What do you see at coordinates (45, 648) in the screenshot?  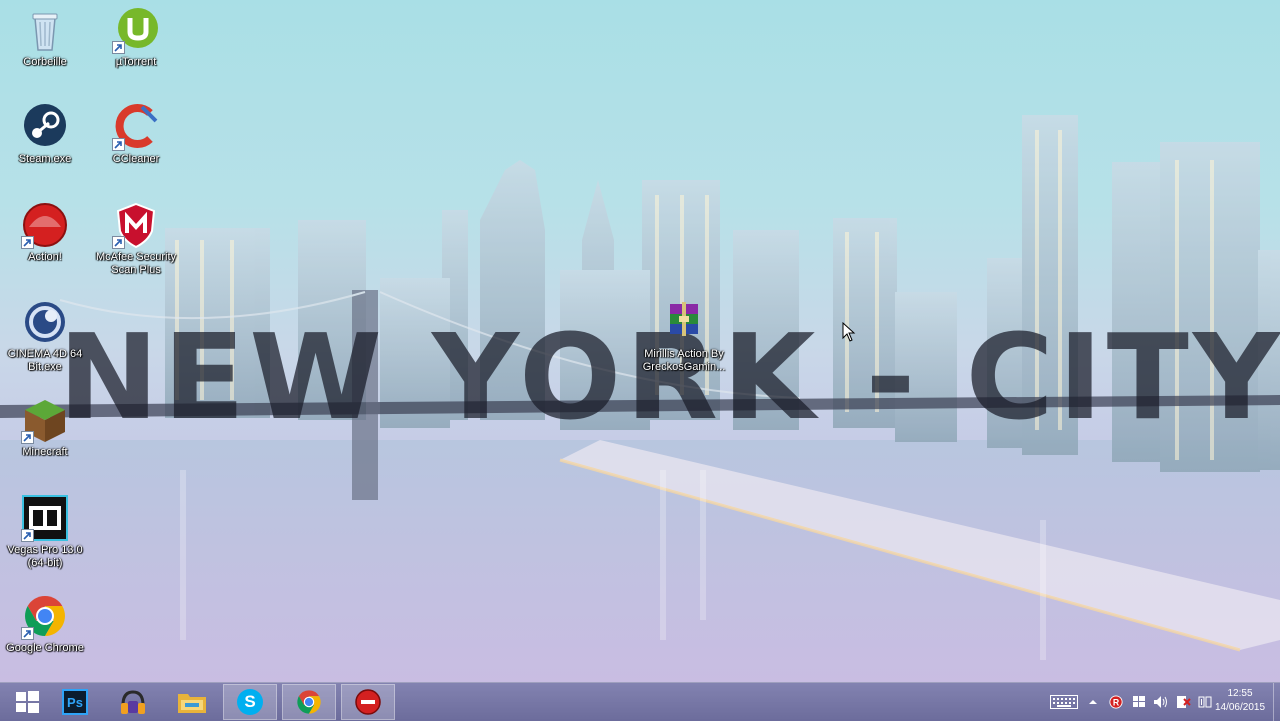 I see `desktop-icon-label: Google Chrome` at bounding box center [45, 648].